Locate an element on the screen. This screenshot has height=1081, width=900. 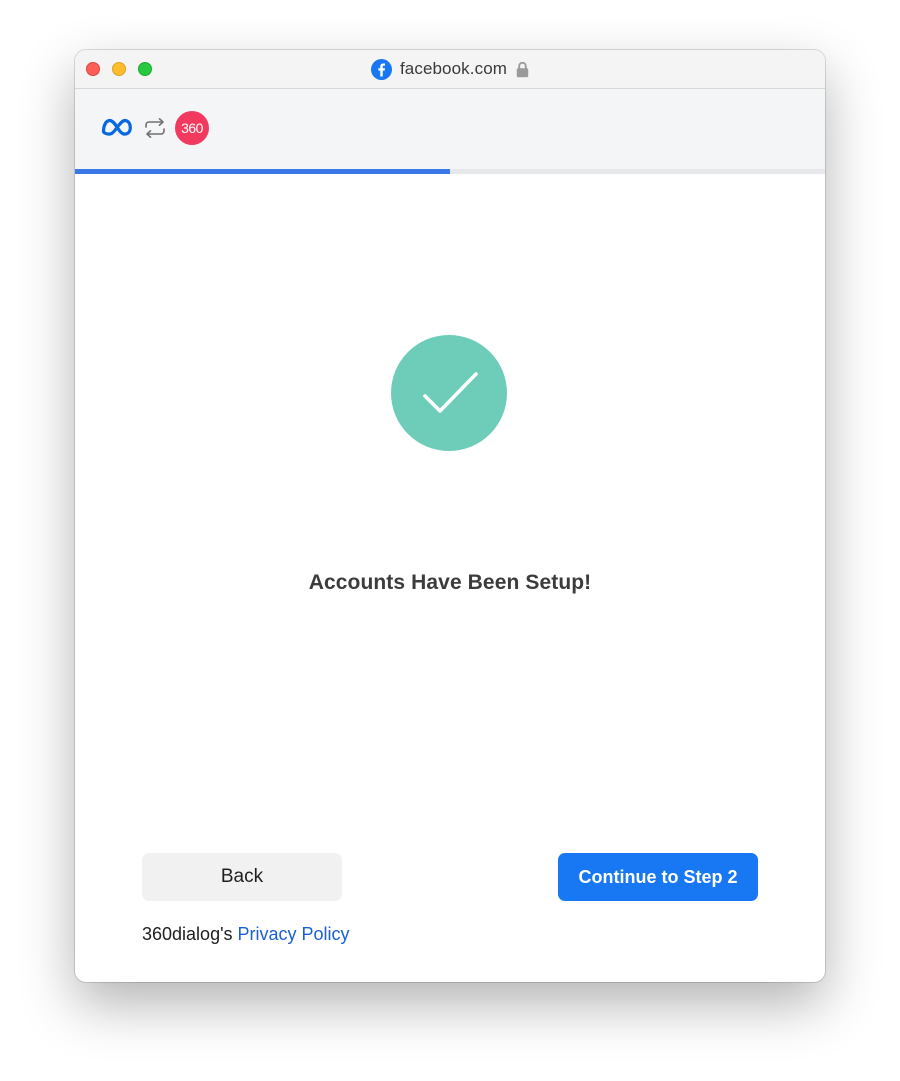
360dialog-logo: 360 is located at coordinates (192, 128).